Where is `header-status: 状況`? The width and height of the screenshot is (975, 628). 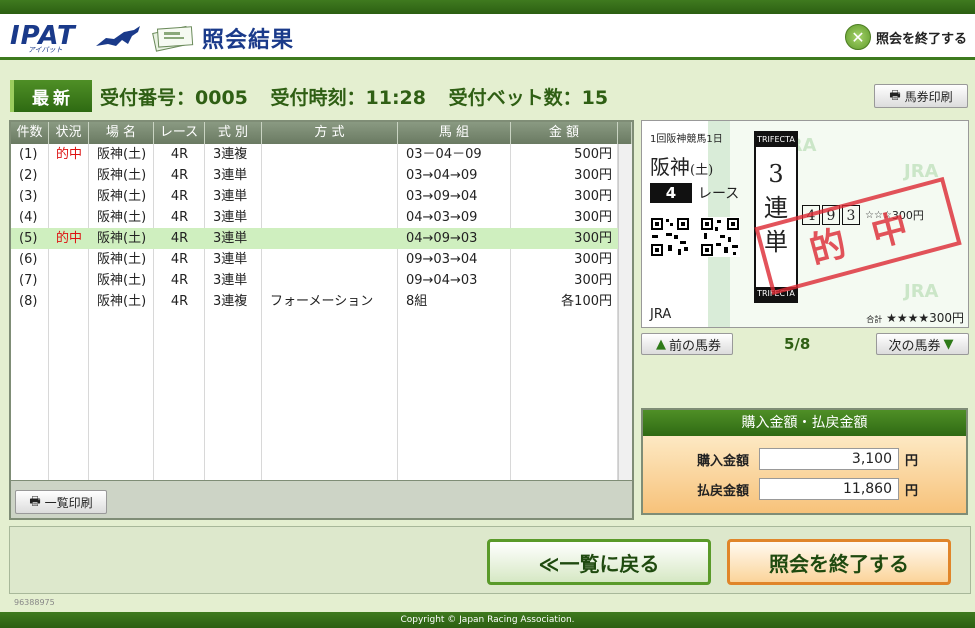 header-status: 状況 is located at coordinates (69, 133).